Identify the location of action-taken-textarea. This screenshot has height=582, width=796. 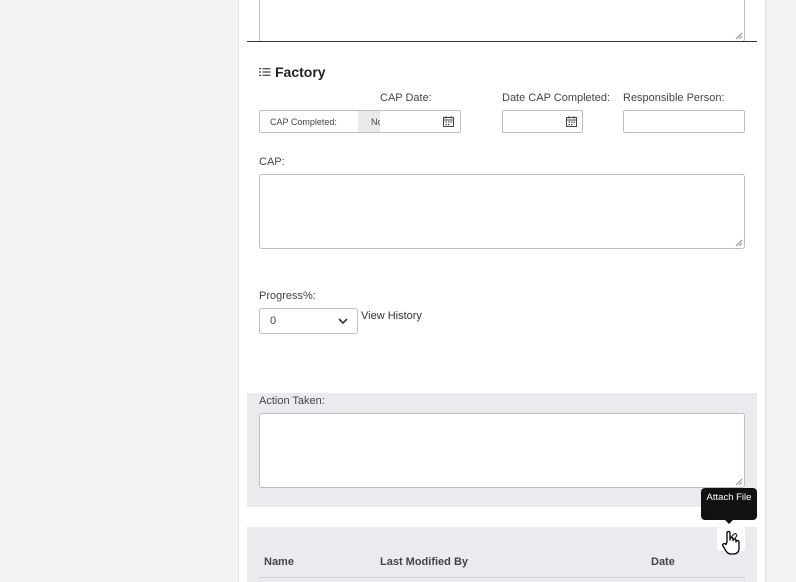
(502, 450).